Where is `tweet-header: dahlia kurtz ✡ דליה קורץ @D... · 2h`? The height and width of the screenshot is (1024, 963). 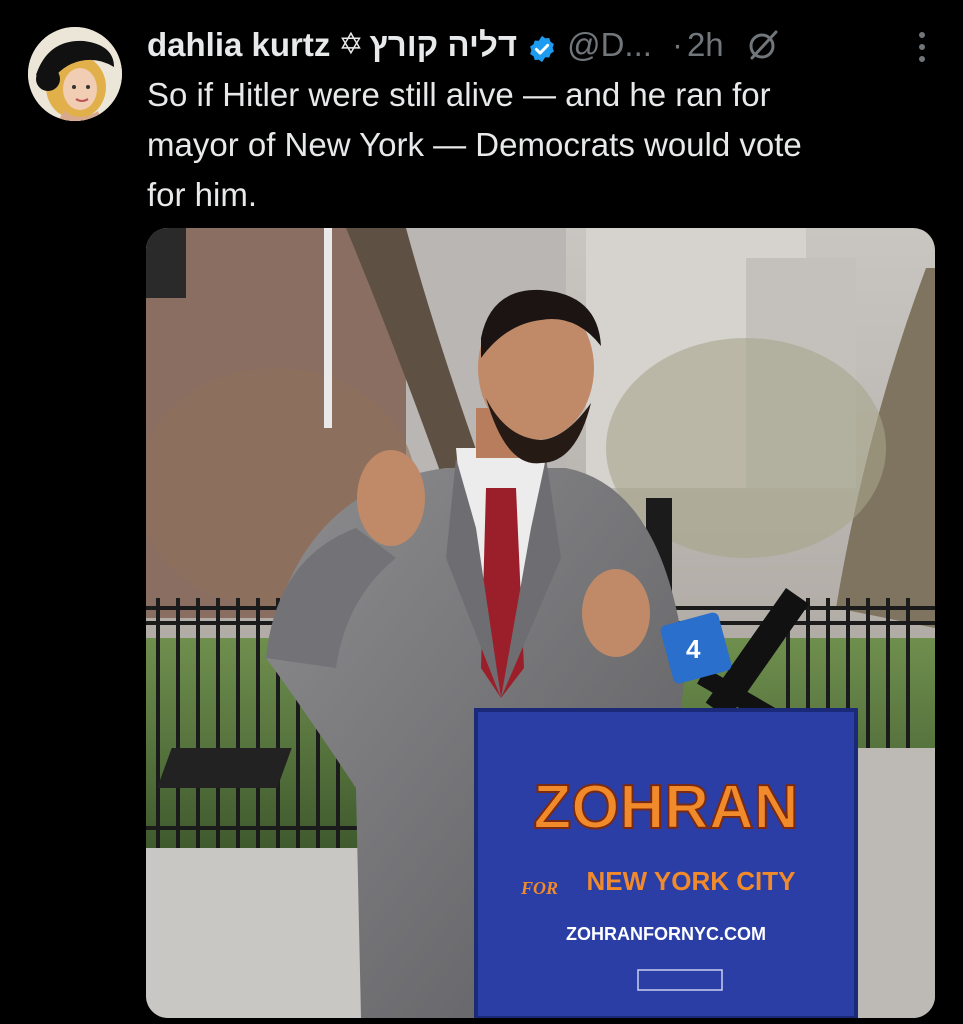 tweet-header: dahlia kurtz ✡ דליה קורץ @D... · 2h is located at coordinates (540, 45).